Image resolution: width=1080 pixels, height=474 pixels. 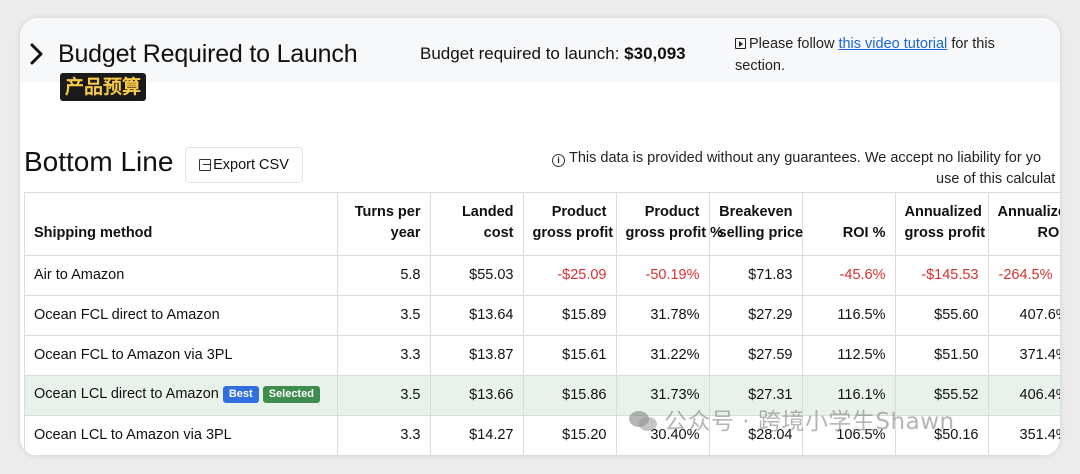 What do you see at coordinates (849, 355) in the screenshot?
I see `cell-roi: 112.5%` at bounding box center [849, 355].